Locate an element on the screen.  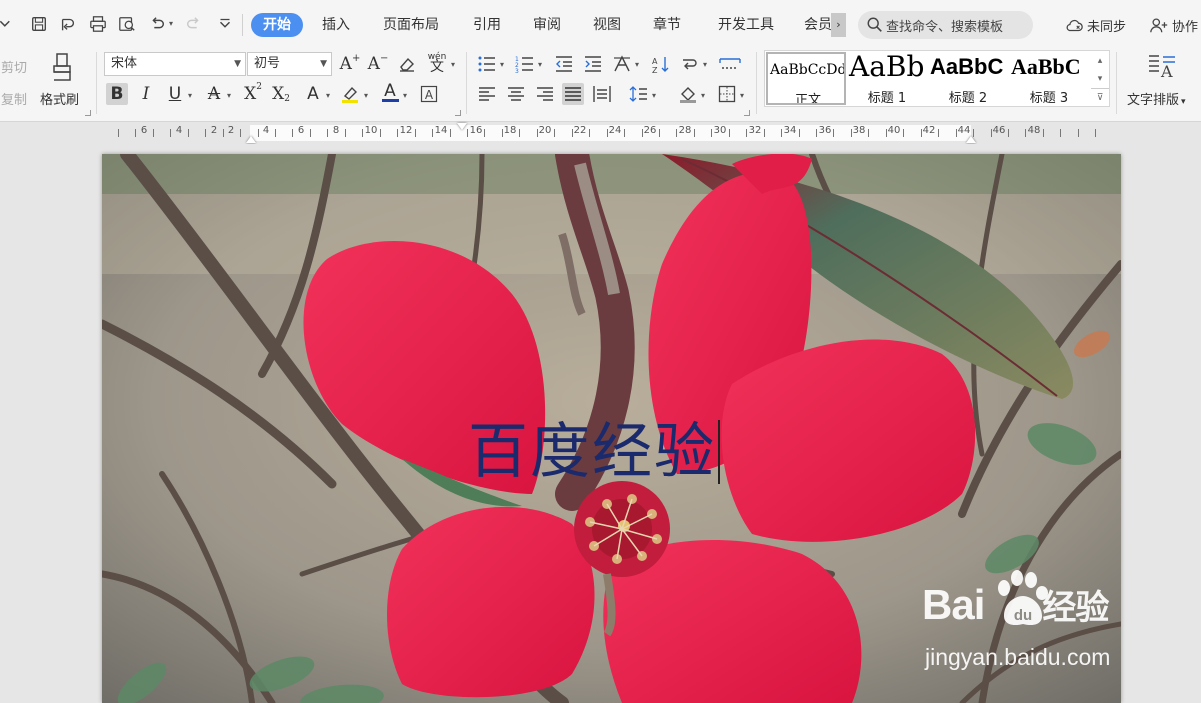
undo-icon is located at coordinates (157, 24).